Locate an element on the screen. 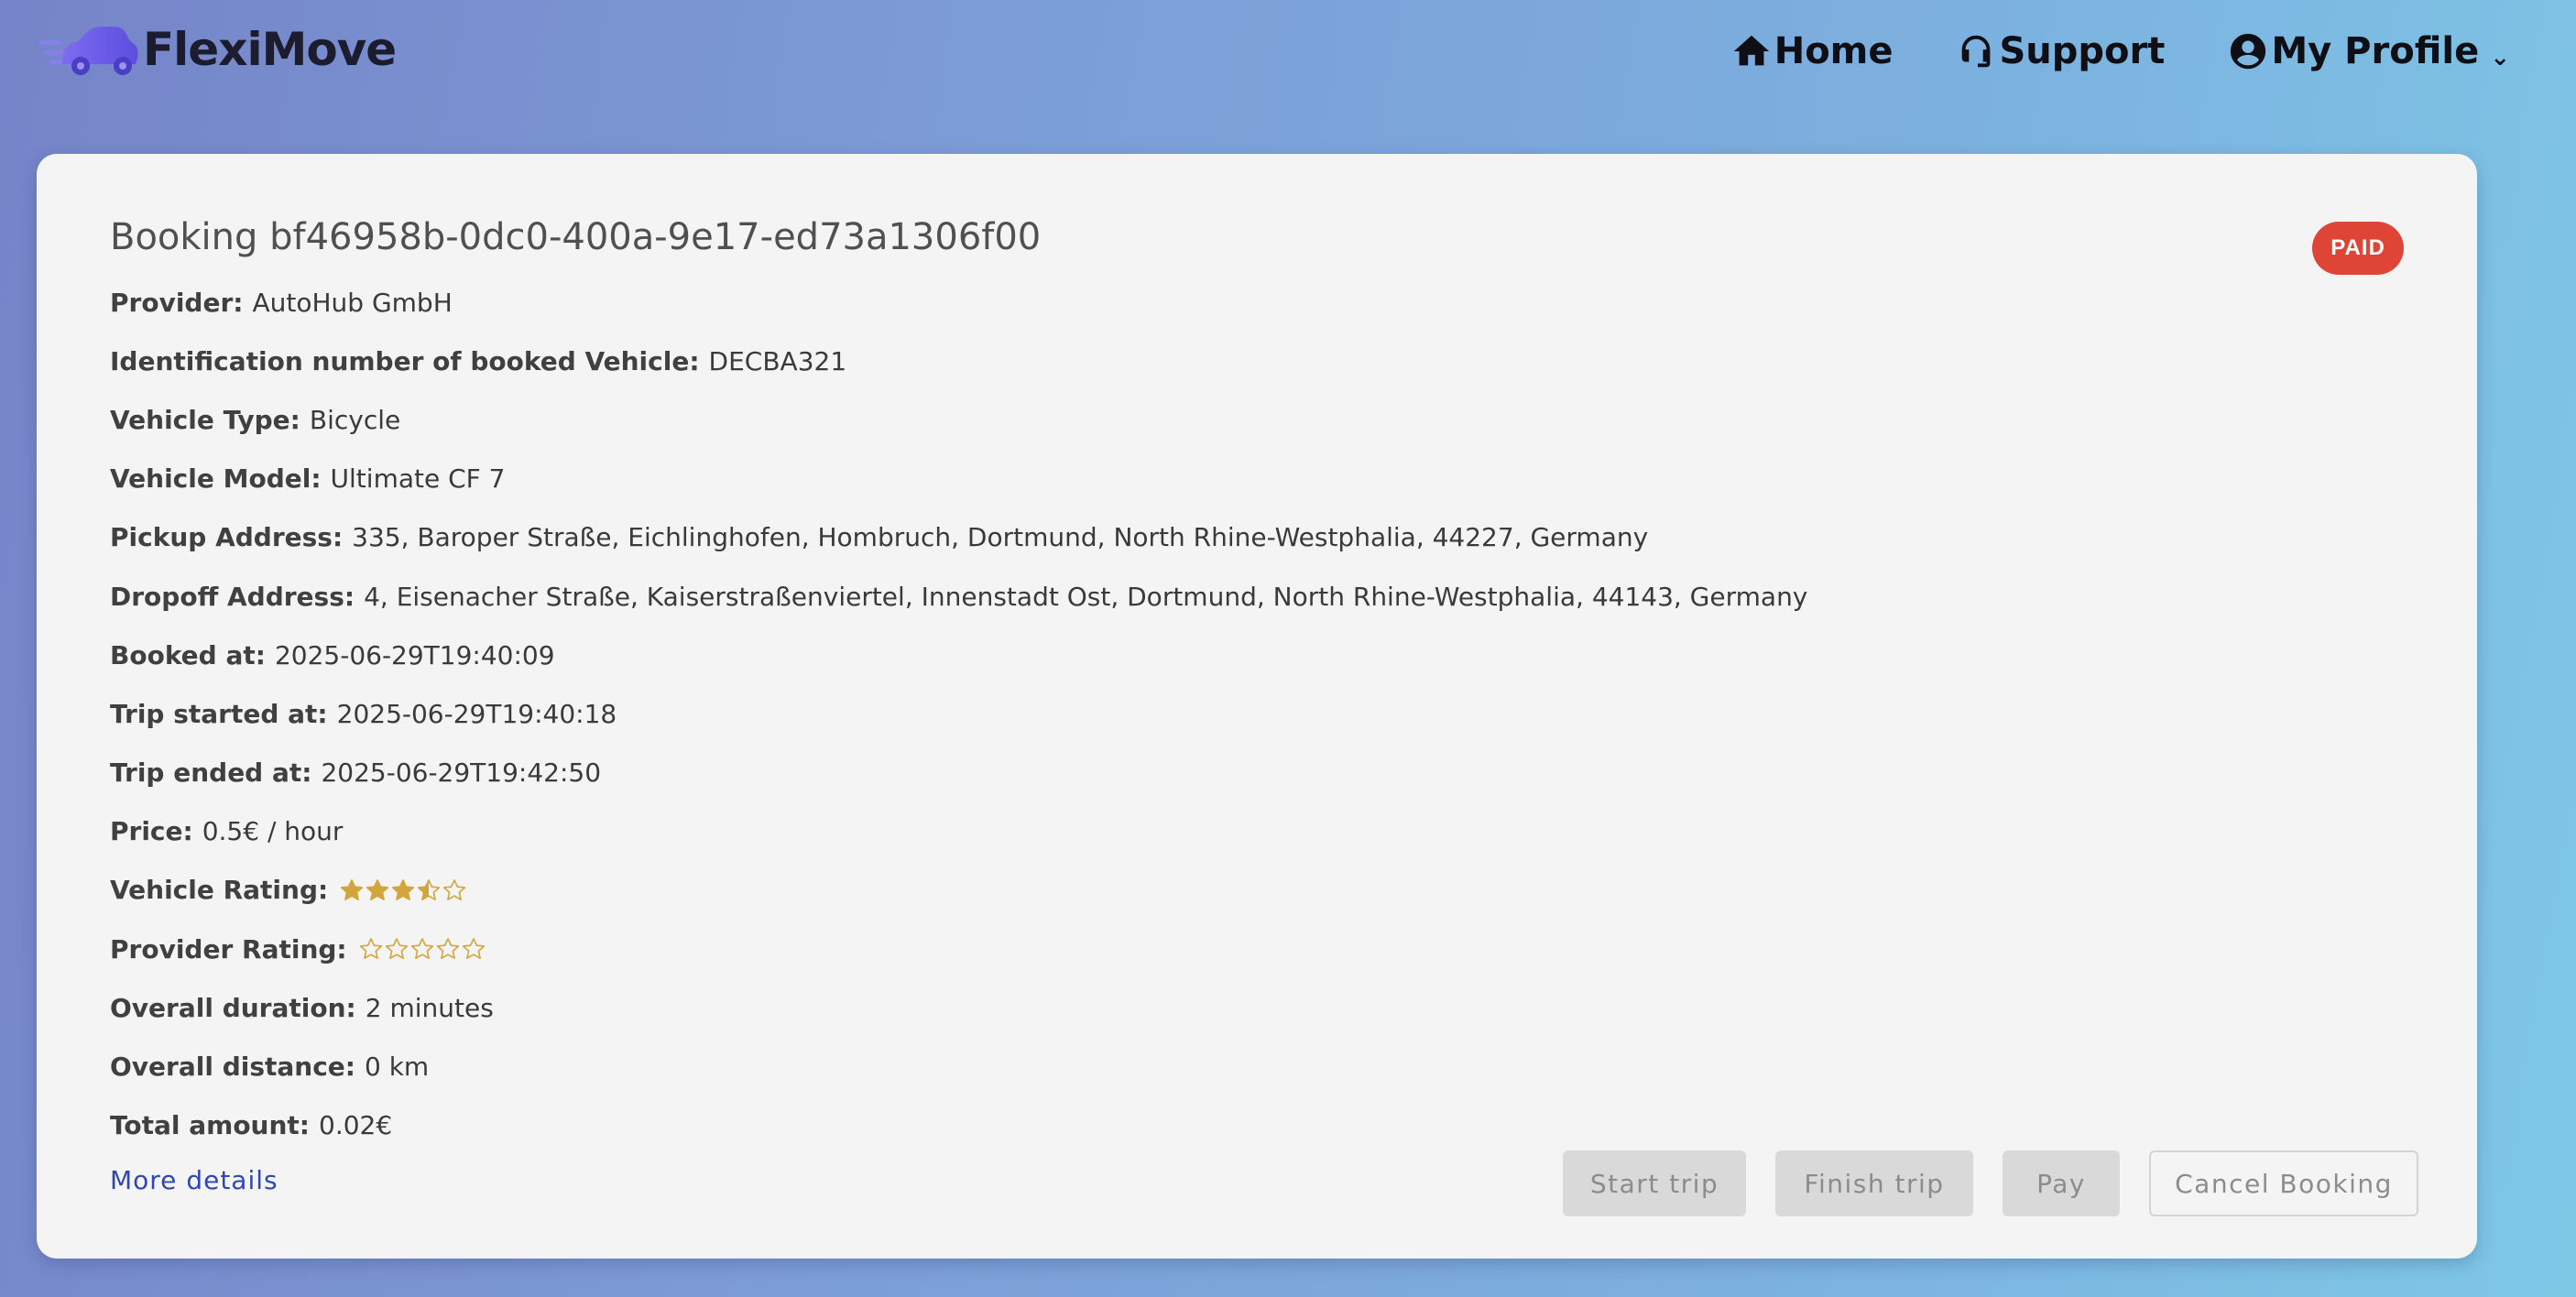 This screenshot has height=1297, width=2576. nav-home-label: Home is located at coordinates (1834, 51).